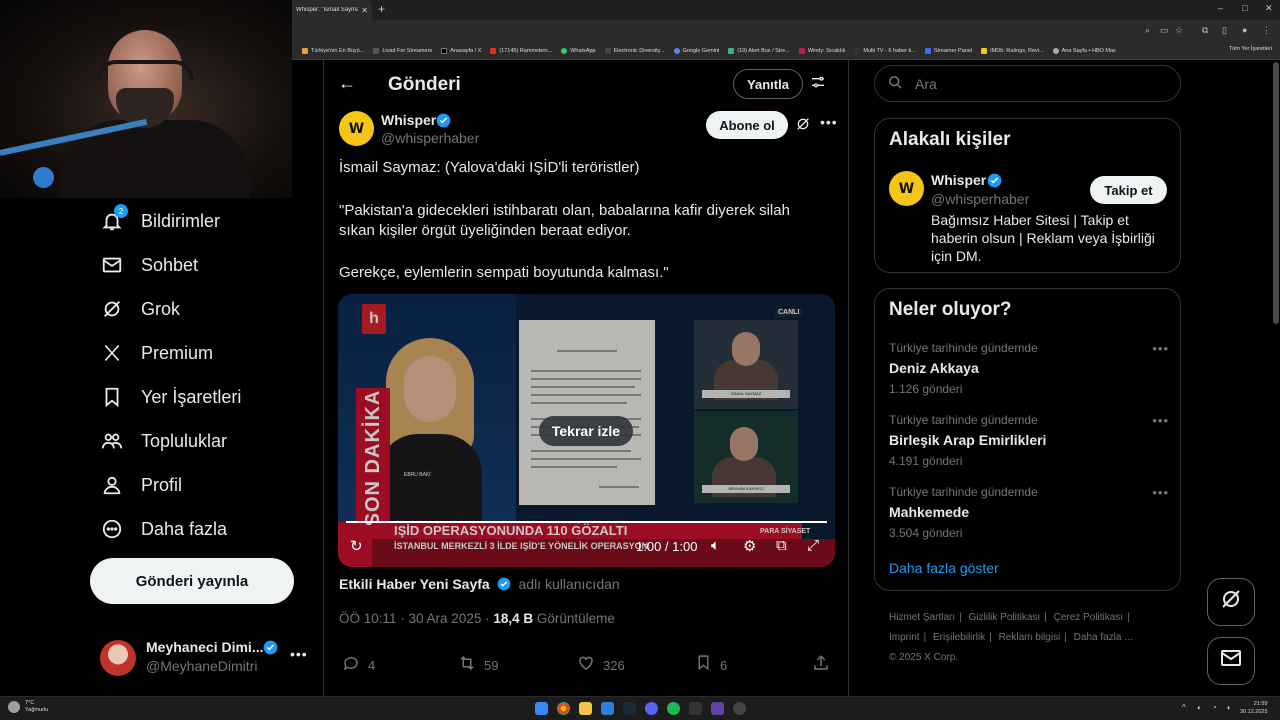 This screenshot has width=1280, height=720. Describe the element at coordinates (948, 50) in the screenshot. I see `bookmark-item: Streamer Panel` at that location.